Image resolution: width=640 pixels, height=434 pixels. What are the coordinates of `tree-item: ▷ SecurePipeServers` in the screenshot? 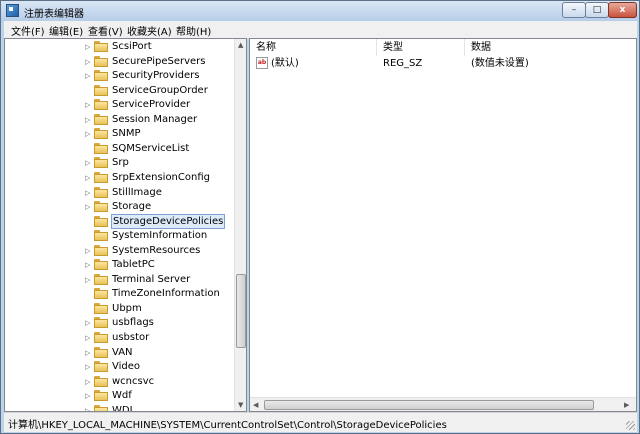 It's located at (119, 62).